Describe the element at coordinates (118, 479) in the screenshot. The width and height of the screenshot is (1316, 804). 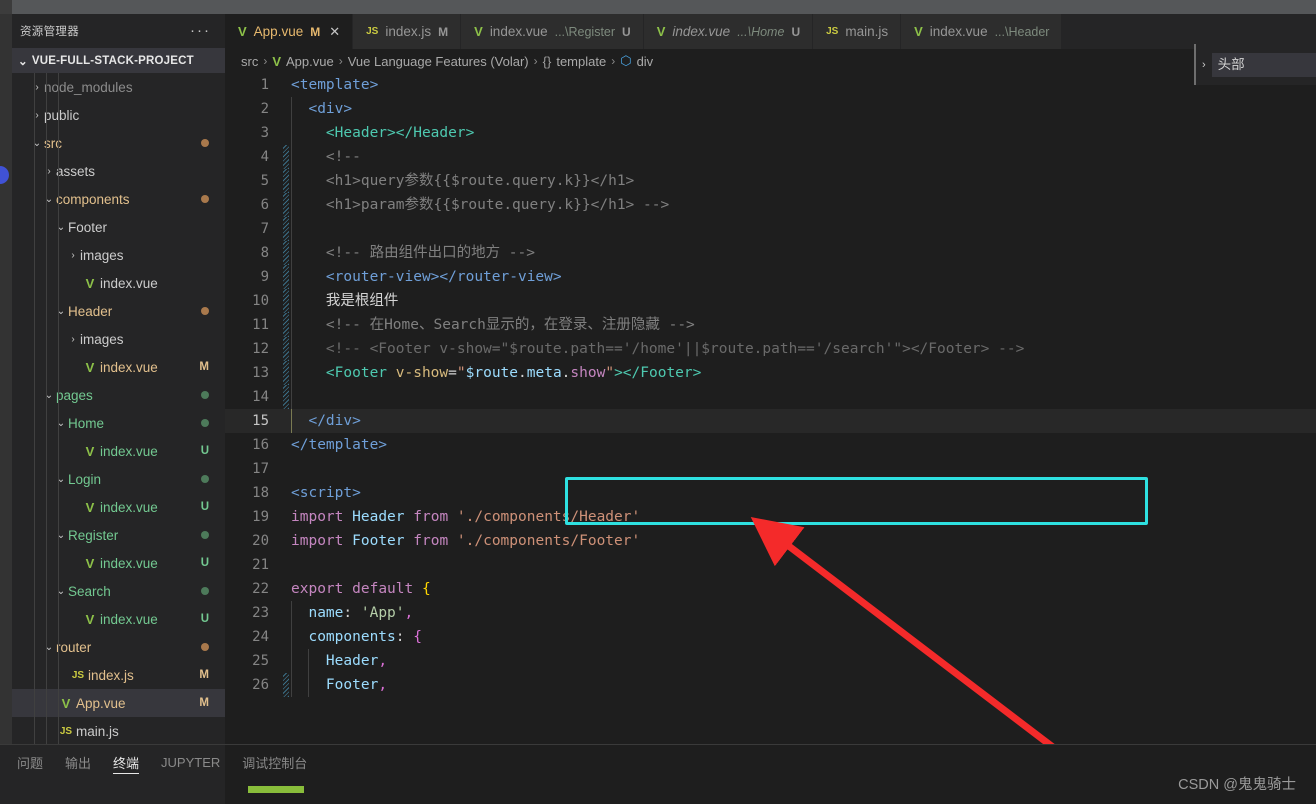
I see `tree-item-login: ⌄ Login` at that location.